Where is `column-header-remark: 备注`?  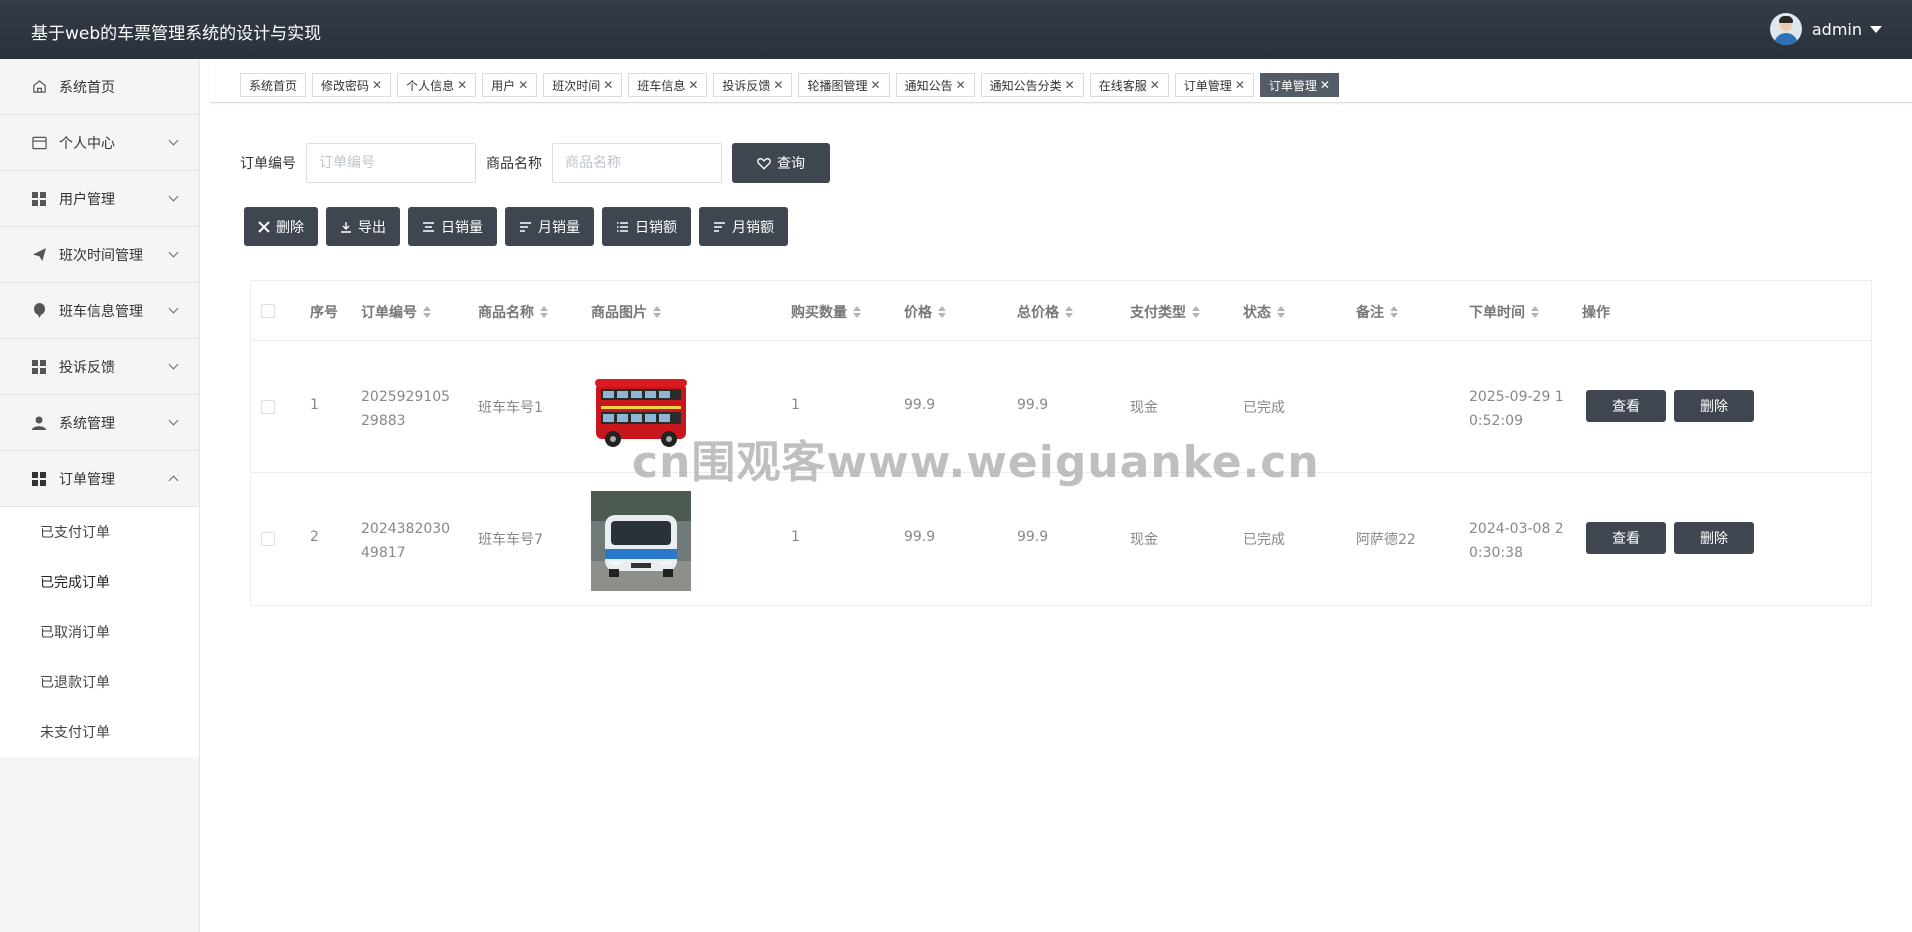
column-header-remark: 备注 is located at coordinates (1377, 312).